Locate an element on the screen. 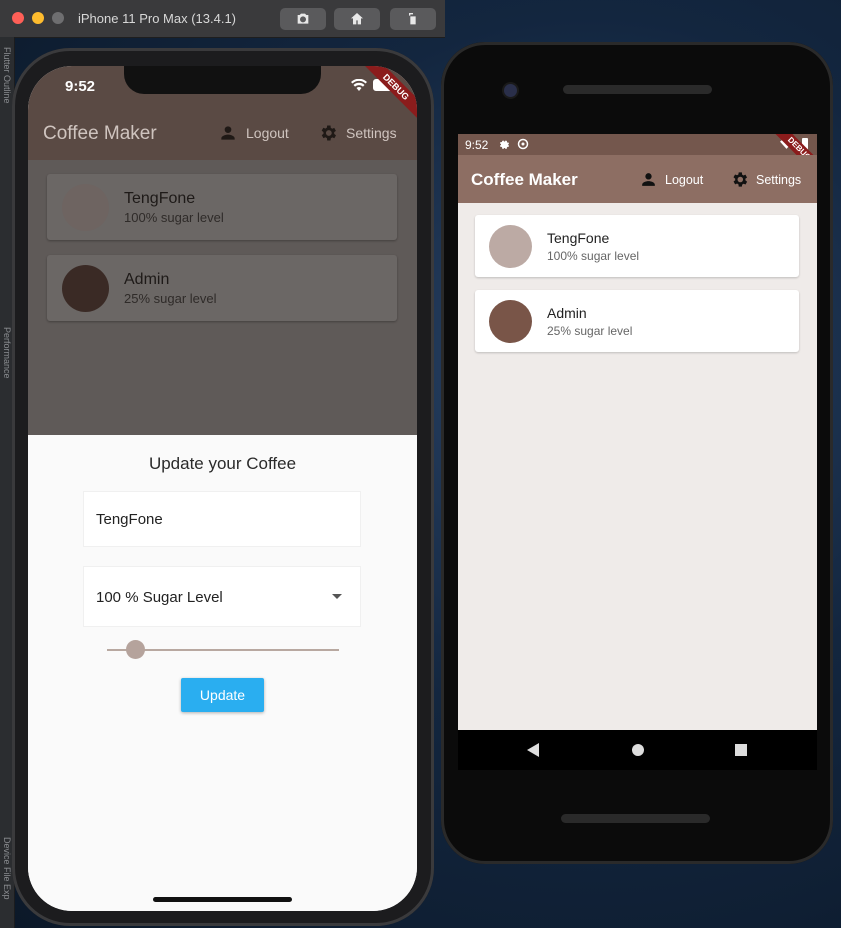 This screenshot has width=841, height=928. ios-app-bar: 9:52 DEBUG Coffee Maker Logout Settings is located at coordinates (222, 113).